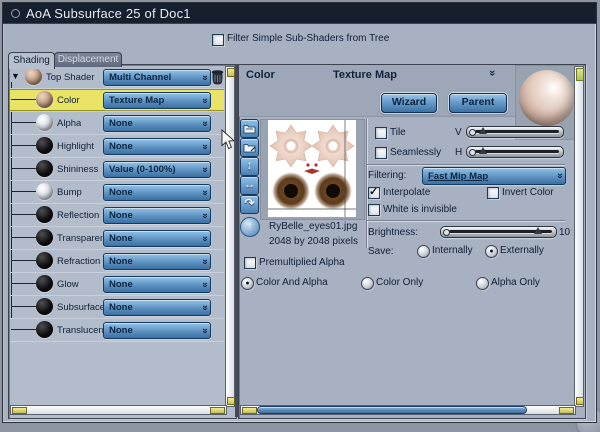  Describe the element at coordinates (547, 98) in the screenshot. I see `shader-preview-sphere` at that location.